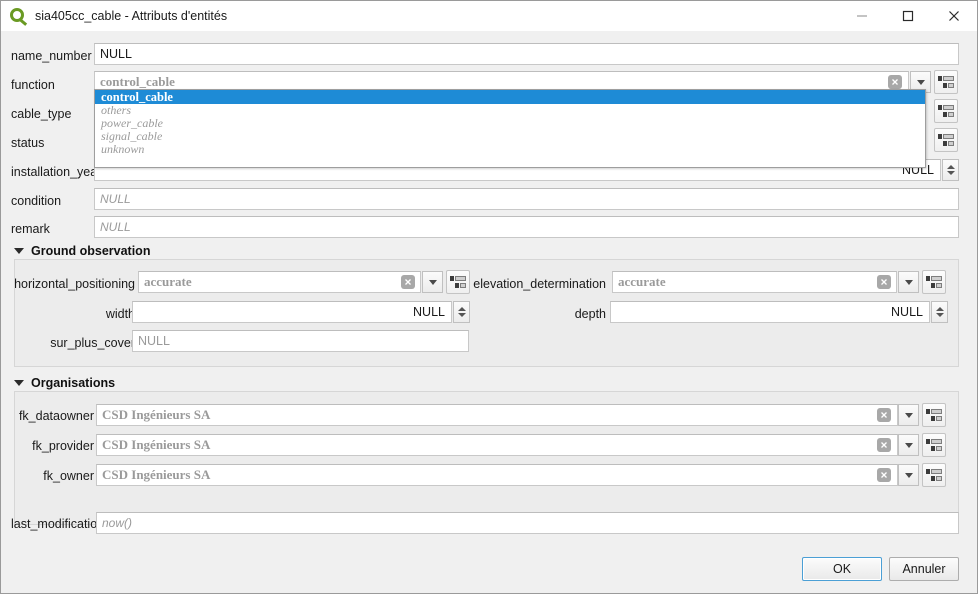  I want to click on input-name-number: NULL, so click(526, 54).